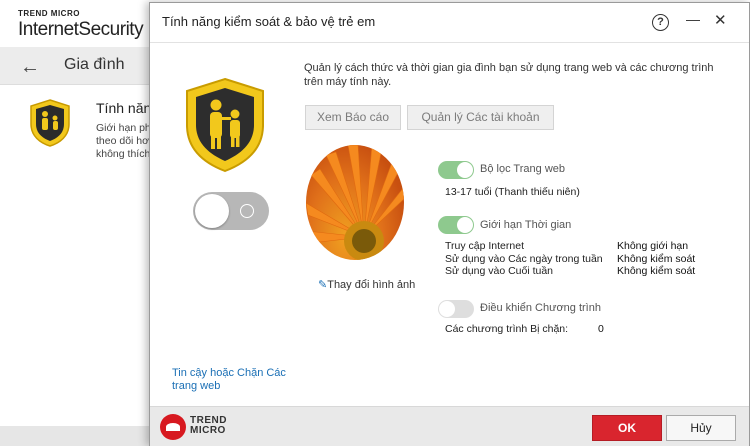 The width and height of the screenshot is (750, 446). What do you see at coordinates (173, 427) in the screenshot?
I see `trend-micro-logo-icon` at bounding box center [173, 427].